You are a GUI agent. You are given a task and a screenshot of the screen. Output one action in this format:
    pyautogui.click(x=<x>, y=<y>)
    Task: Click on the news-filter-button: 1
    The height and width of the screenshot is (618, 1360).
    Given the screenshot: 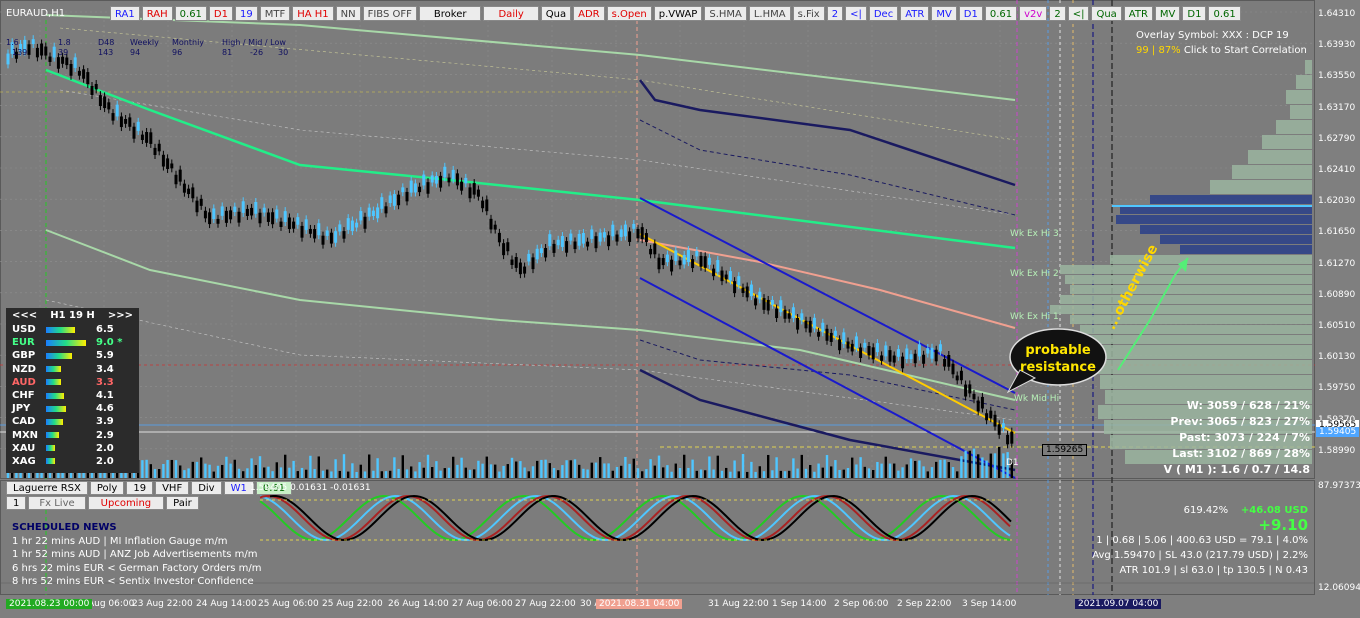 What is the action you would take?
    pyautogui.click(x=16, y=503)
    